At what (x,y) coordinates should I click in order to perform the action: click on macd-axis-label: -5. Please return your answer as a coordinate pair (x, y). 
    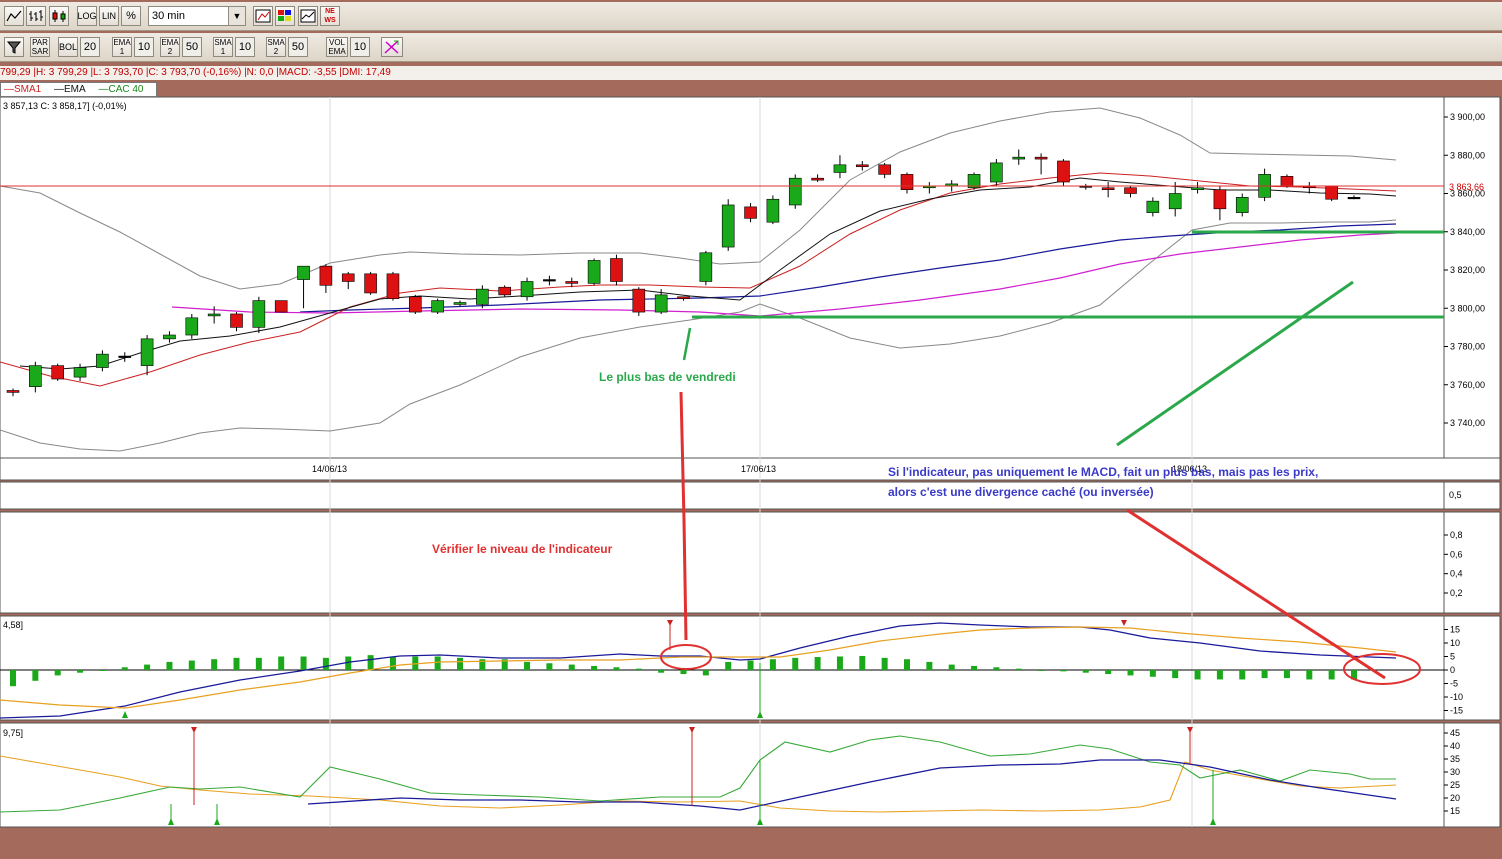
    Looking at the image, I should click on (1454, 684).